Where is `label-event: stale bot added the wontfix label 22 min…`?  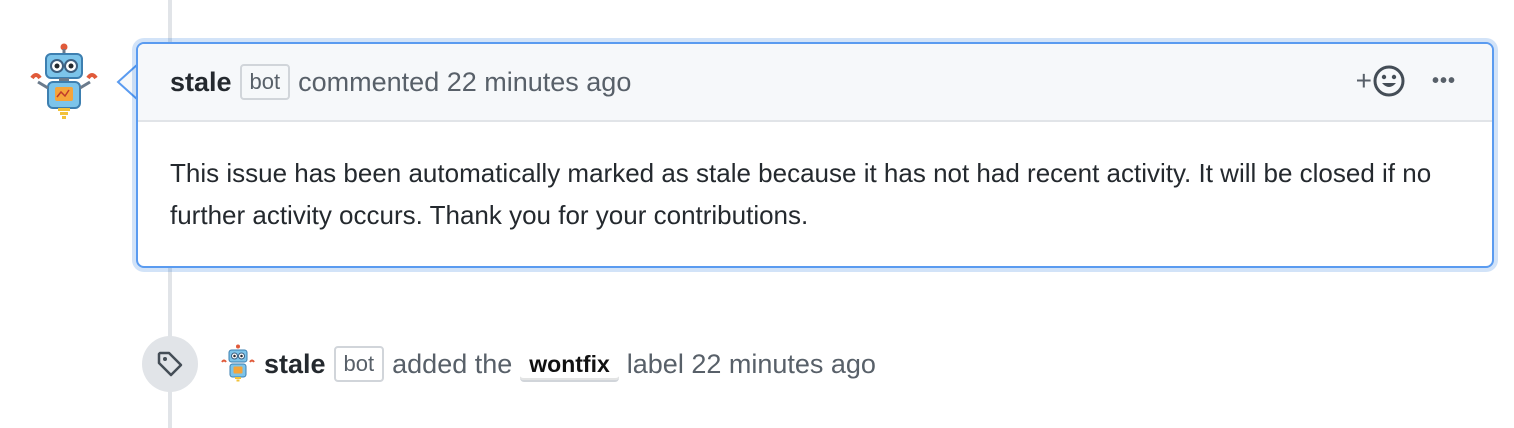
label-event: stale bot added the wontfix label 22 min… is located at coordinates (509, 364).